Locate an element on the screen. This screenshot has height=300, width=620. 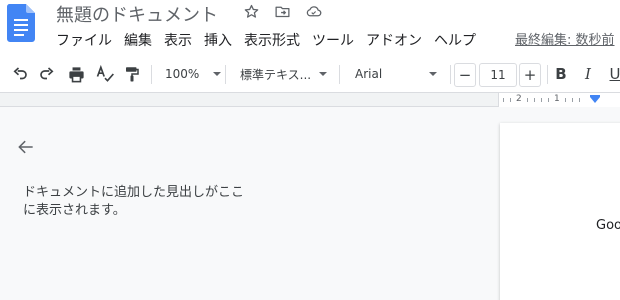
undo-button is located at coordinates (20, 74).